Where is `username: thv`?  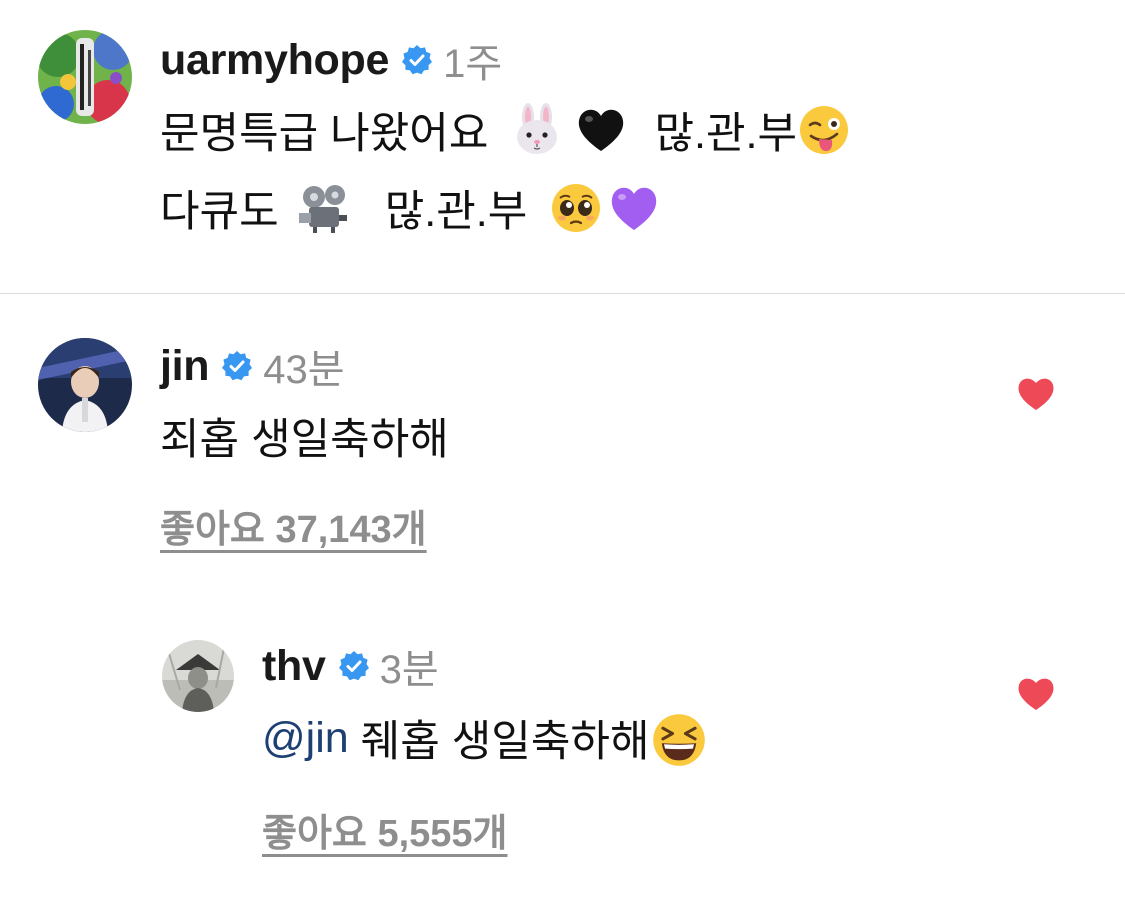
username: thv is located at coordinates (294, 666).